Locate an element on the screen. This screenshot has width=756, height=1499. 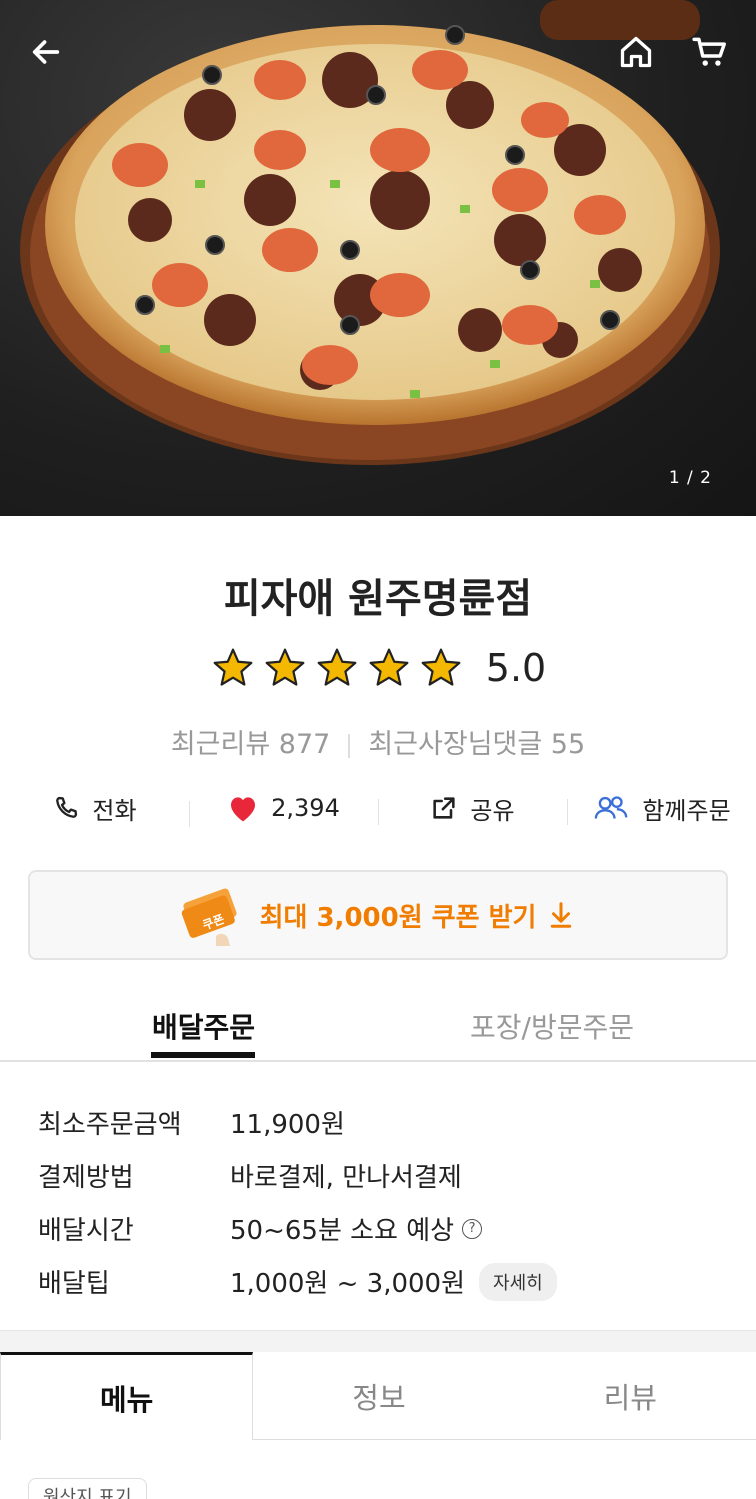
call-button: 전화 is located at coordinates (94, 808).